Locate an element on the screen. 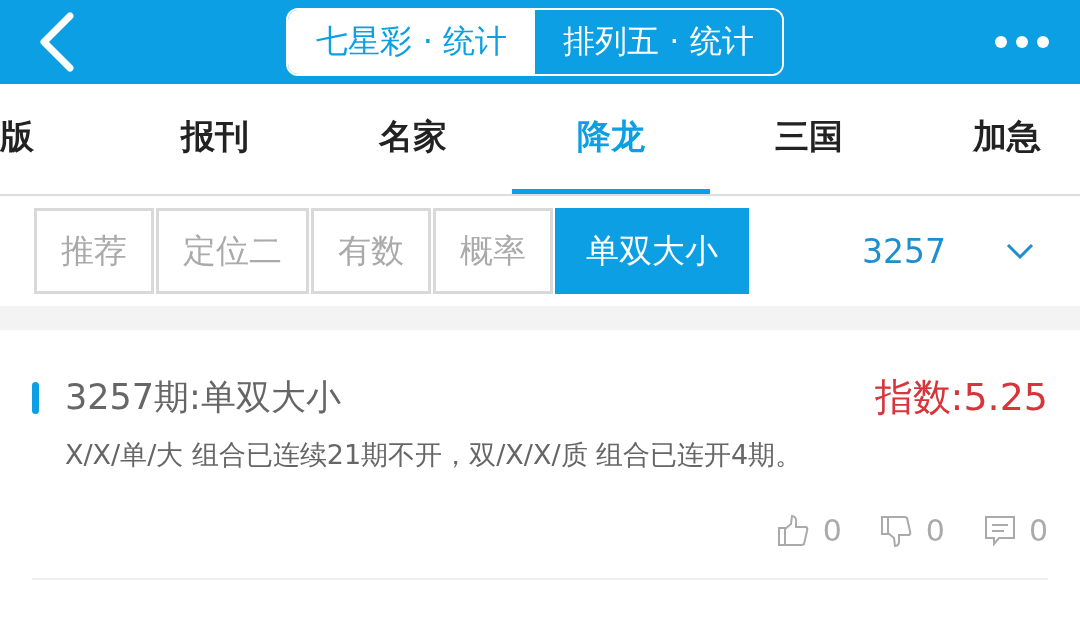 Image resolution: width=1080 pixels, height=626 pixels. category-tab: 加急 is located at coordinates (994, 139).